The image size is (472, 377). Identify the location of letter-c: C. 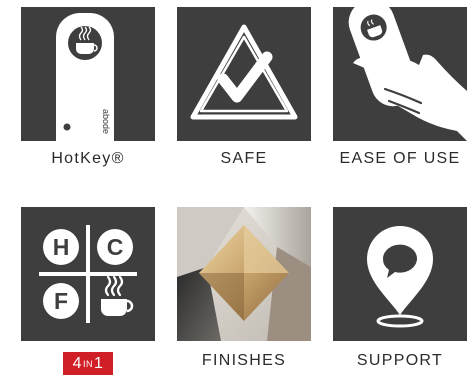
(115, 247).